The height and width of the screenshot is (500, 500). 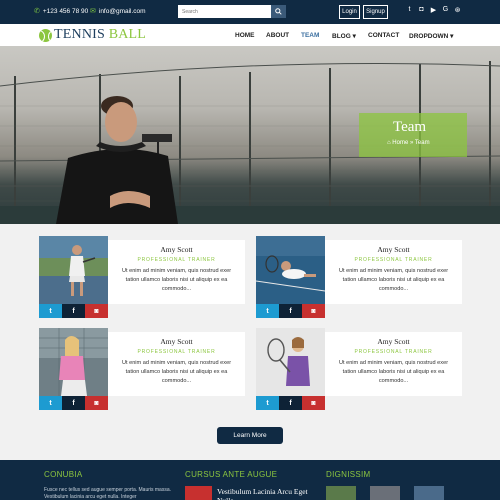 What do you see at coordinates (445, 9) in the screenshot?
I see `google-icon: G` at bounding box center [445, 9].